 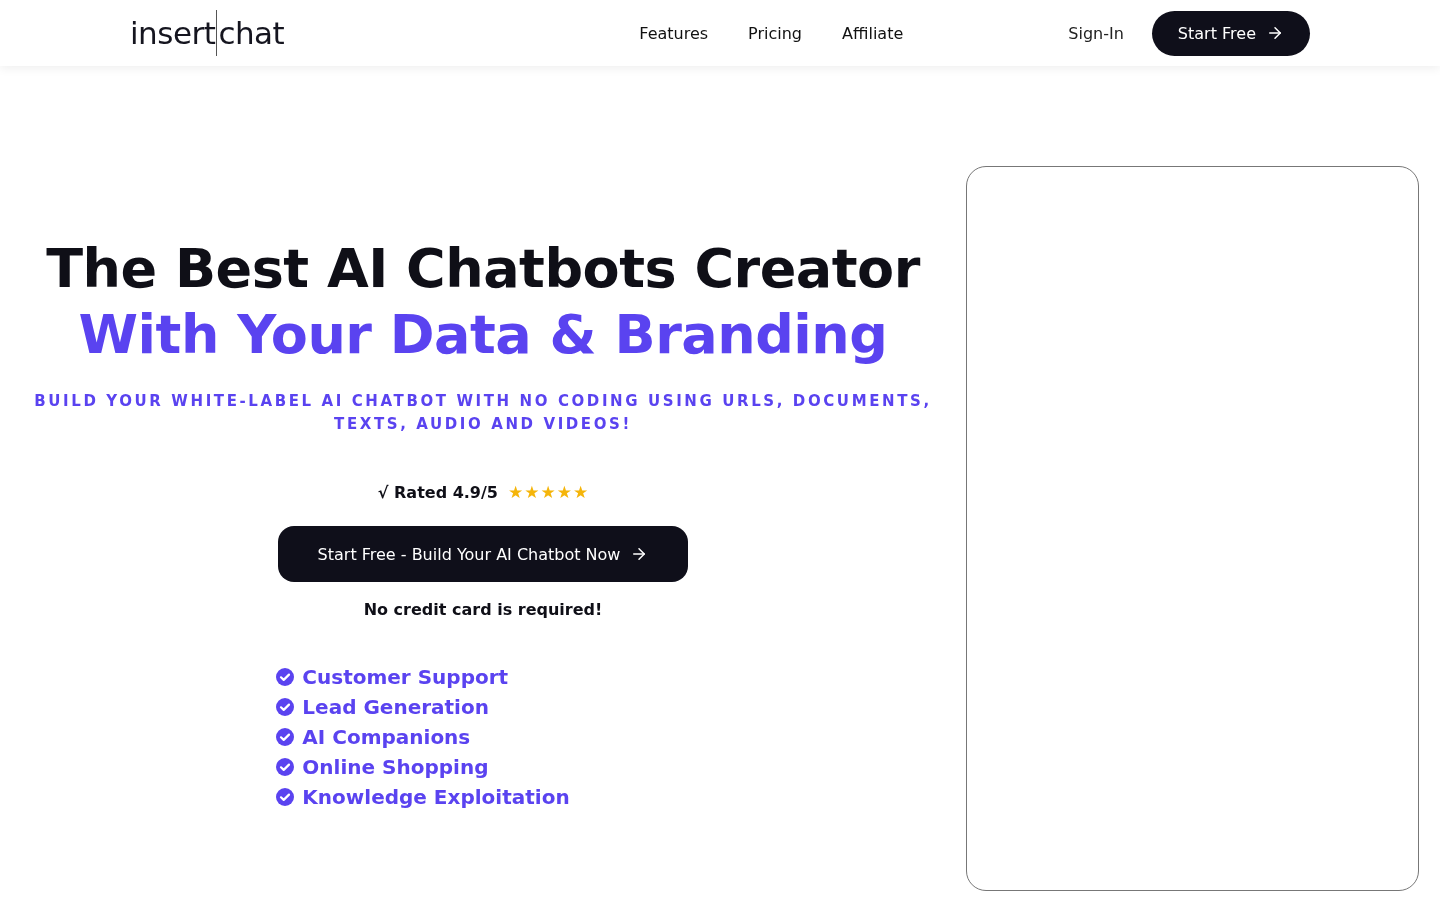 What do you see at coordinates (405, 677) in the screenshot?
I see `use-case-label: Customer Support` at bounding box center [405, 677].